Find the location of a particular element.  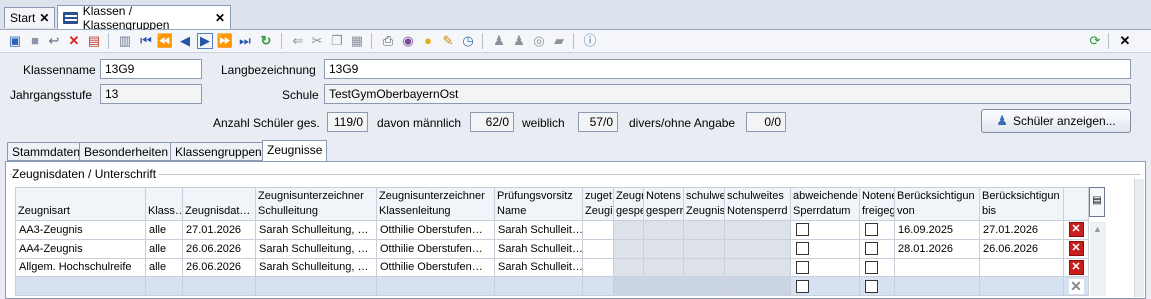

next-record-icon: ▶ is located at coordinates (205, 41).